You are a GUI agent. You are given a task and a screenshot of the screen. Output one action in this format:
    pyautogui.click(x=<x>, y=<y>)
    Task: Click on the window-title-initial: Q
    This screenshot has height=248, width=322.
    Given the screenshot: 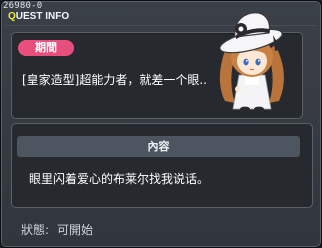 What is the action you would take?
    pyautogui.click(x=12, y=16)
    